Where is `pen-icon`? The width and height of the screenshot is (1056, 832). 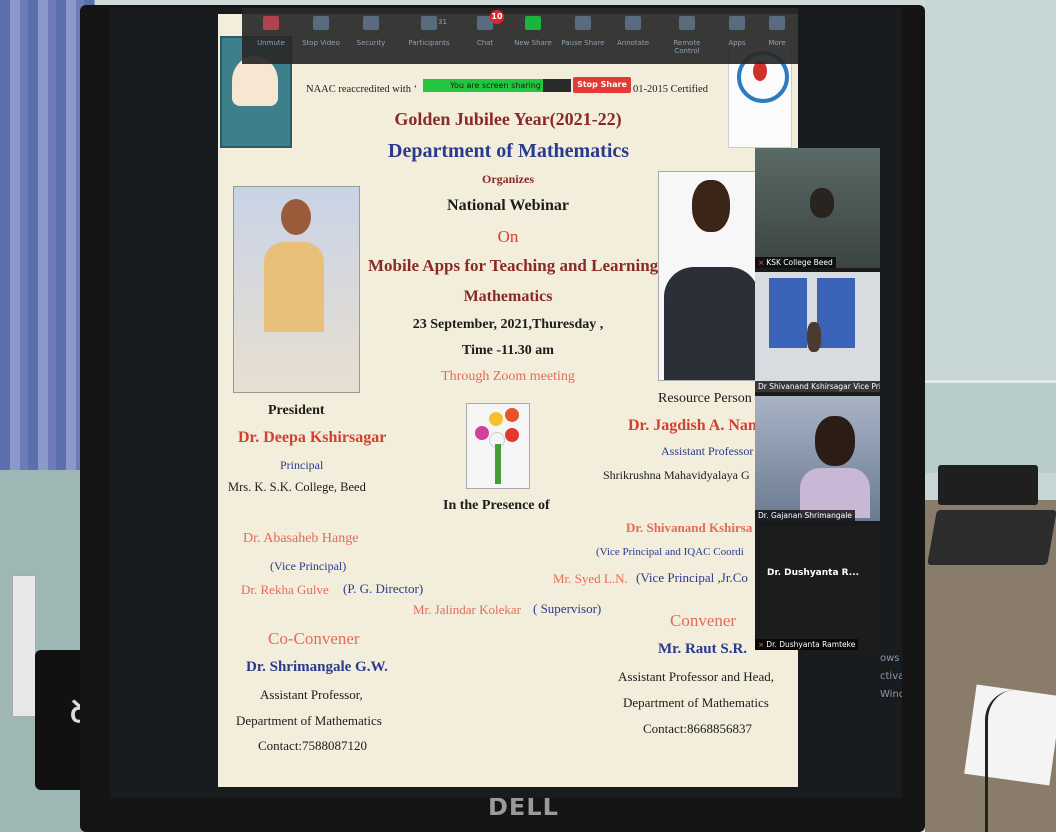 pen-icon is located at coordinates (633, 23).